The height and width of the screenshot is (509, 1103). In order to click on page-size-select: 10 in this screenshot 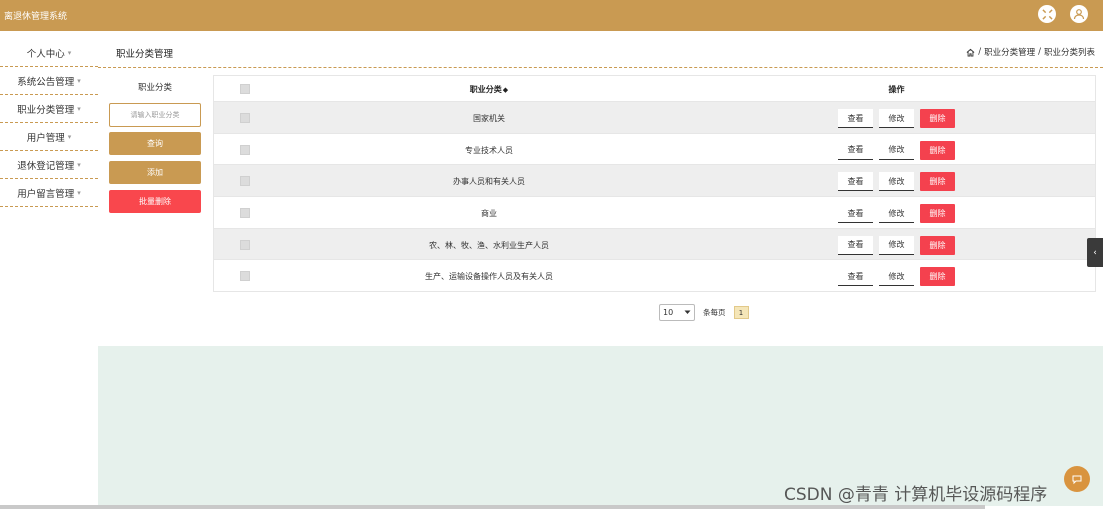, I will do `click(677, 312)`.